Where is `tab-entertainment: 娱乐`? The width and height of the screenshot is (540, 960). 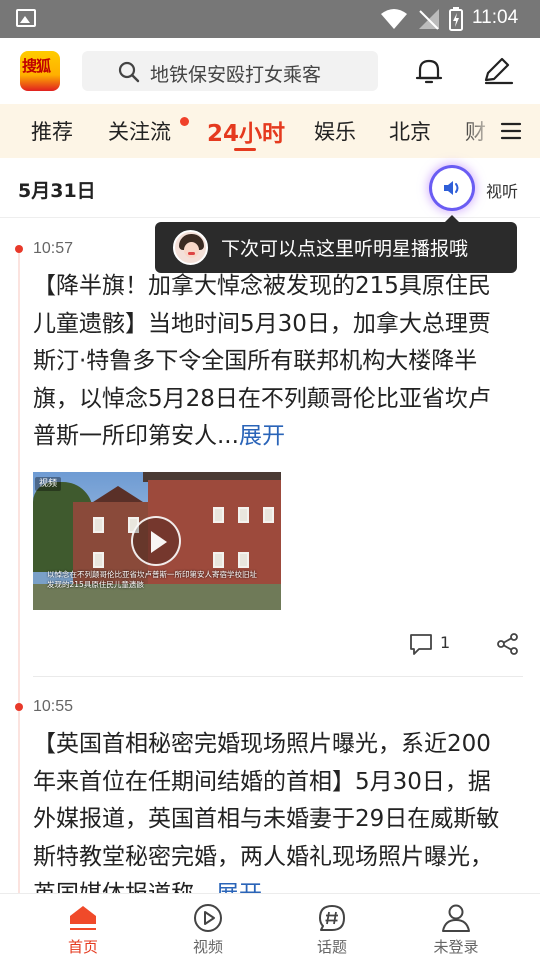
tab-entertainment: 娱乐 is located at coordinates (335, 131).